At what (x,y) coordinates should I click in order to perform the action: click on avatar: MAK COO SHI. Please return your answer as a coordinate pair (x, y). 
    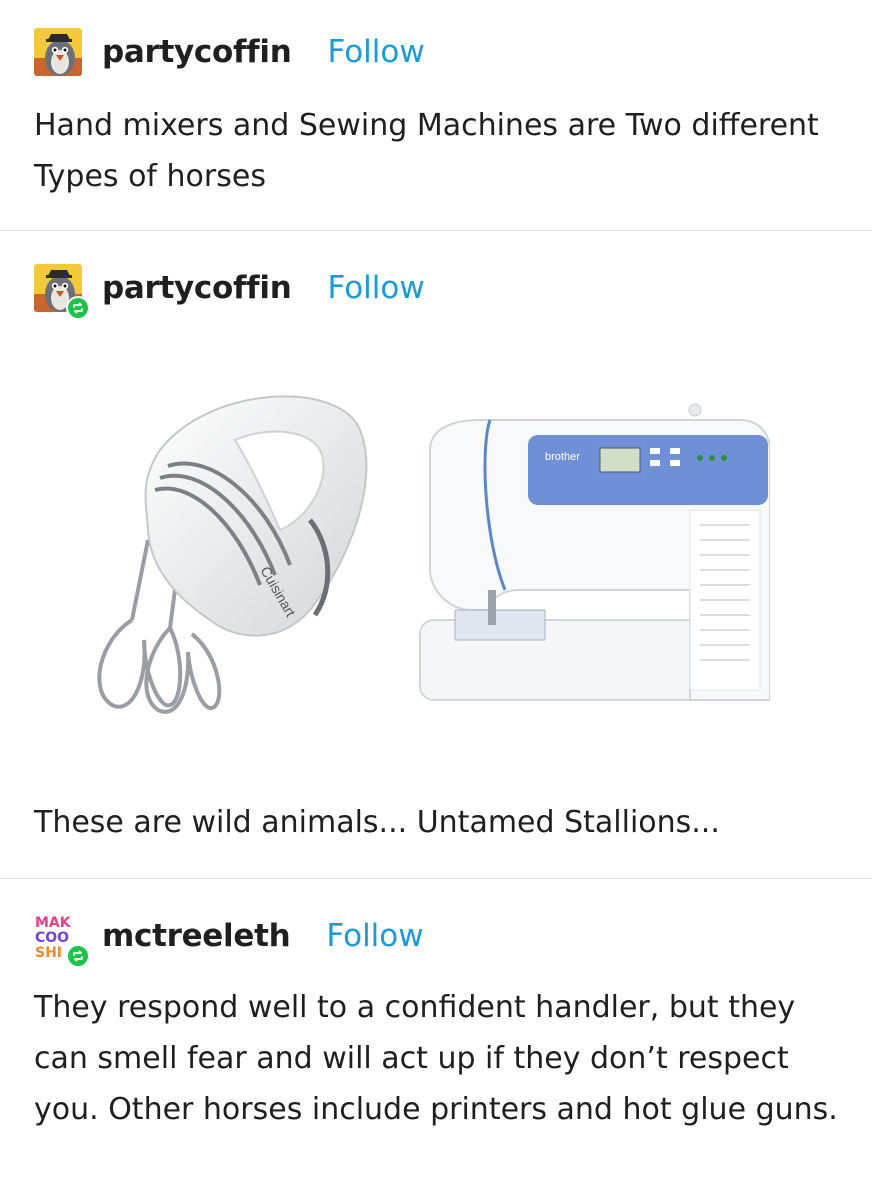
    Looking at the image, I should click on (62, 940).